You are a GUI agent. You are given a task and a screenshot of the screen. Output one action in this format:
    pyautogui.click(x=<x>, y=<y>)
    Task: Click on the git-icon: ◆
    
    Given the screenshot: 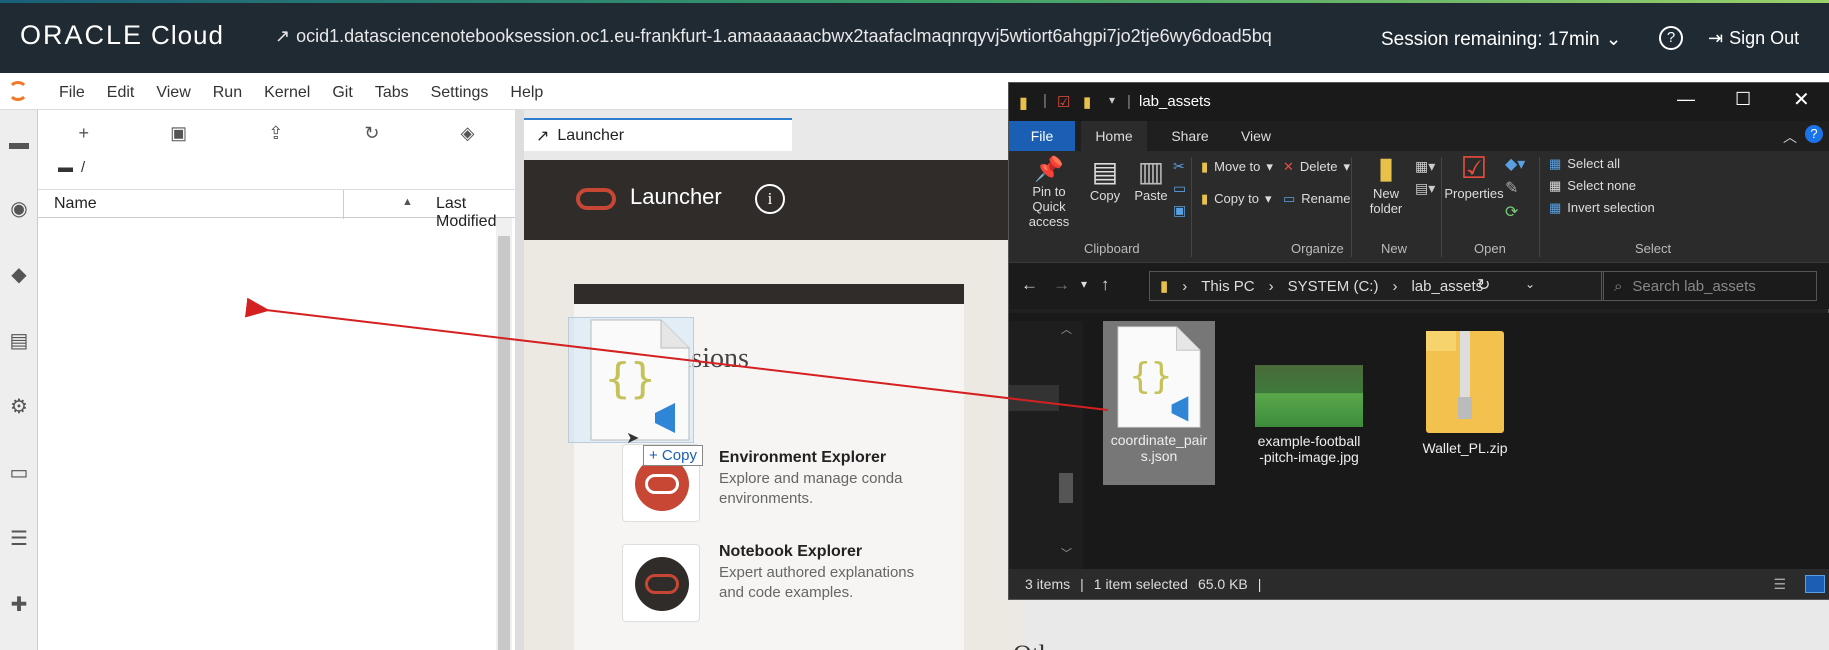 What is the action you would take?
    pyautogui.click(x=19, y=275)
    